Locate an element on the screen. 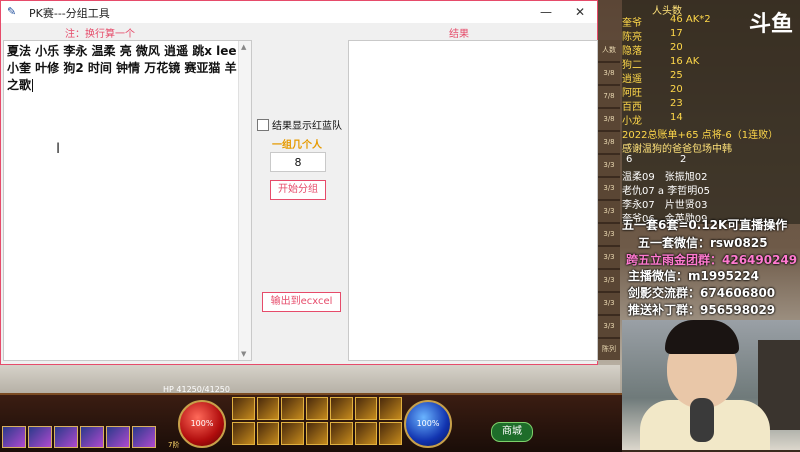  roster-value: 16 AK is located at coordinates (685, 61).